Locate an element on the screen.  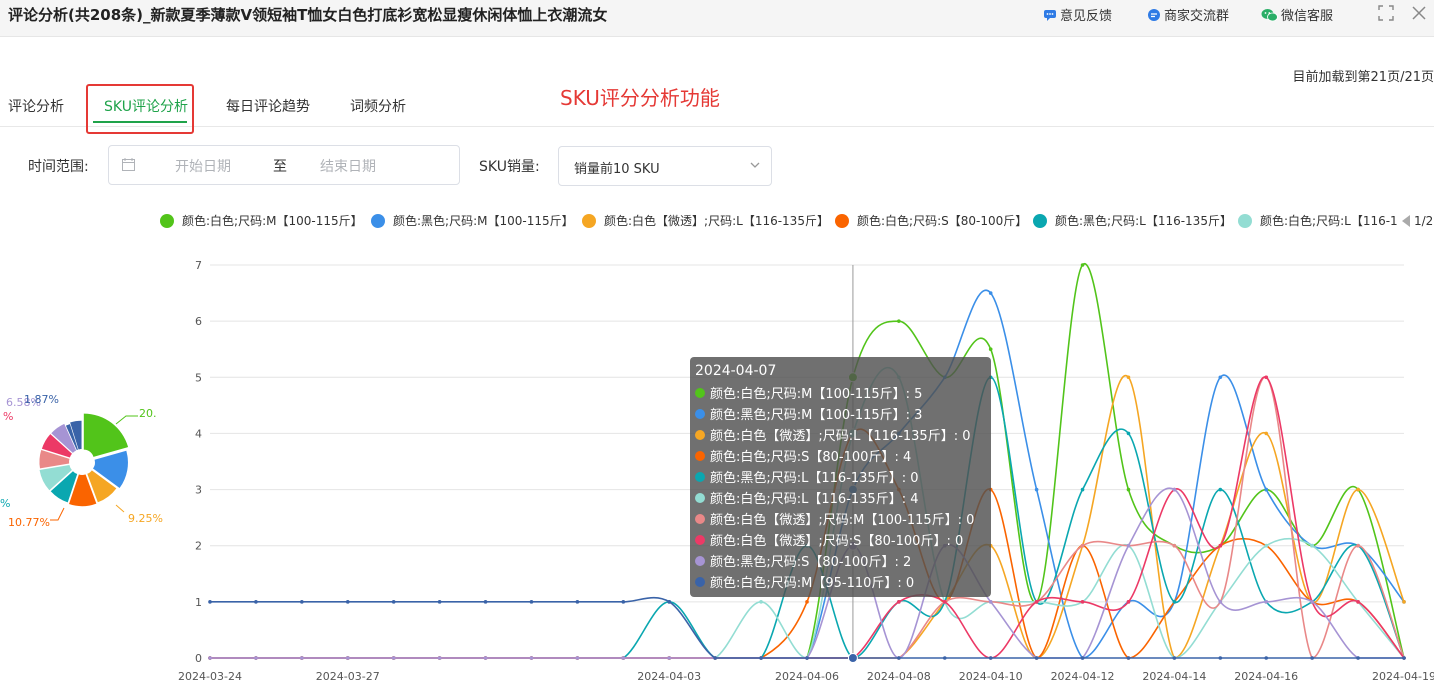
tooltip-row: 颜色:白色【微透】;尺码:S【80-100斤】: 0 is located at coordinates (843, 539).